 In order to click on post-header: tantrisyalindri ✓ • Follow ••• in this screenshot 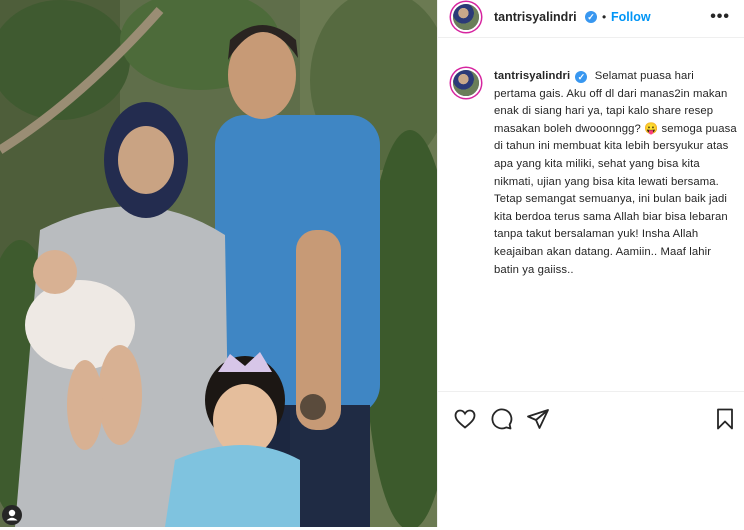, I will do `click(591, 19)`.